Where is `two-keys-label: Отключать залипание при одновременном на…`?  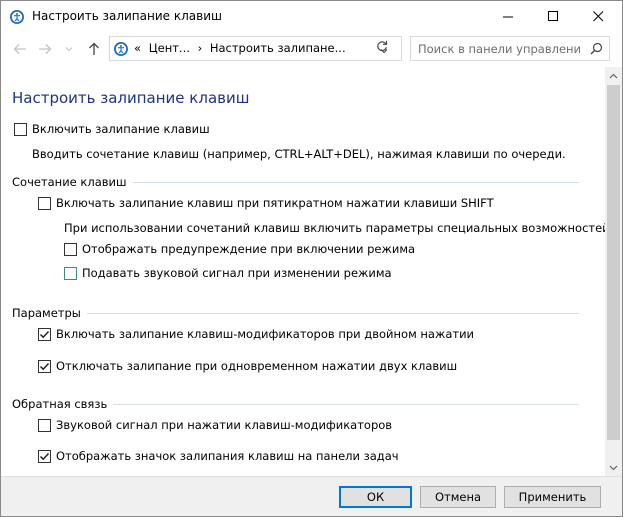 two-keys-label: Отключать залипание при одновременном на… is located at coordinates (257, 366).